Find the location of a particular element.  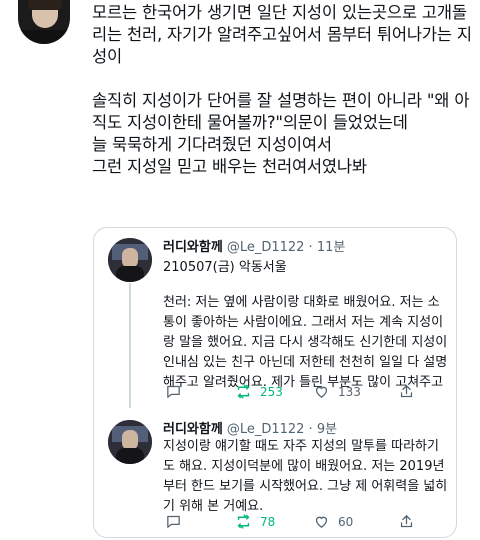

share-button is located at coordinates (406, 391).